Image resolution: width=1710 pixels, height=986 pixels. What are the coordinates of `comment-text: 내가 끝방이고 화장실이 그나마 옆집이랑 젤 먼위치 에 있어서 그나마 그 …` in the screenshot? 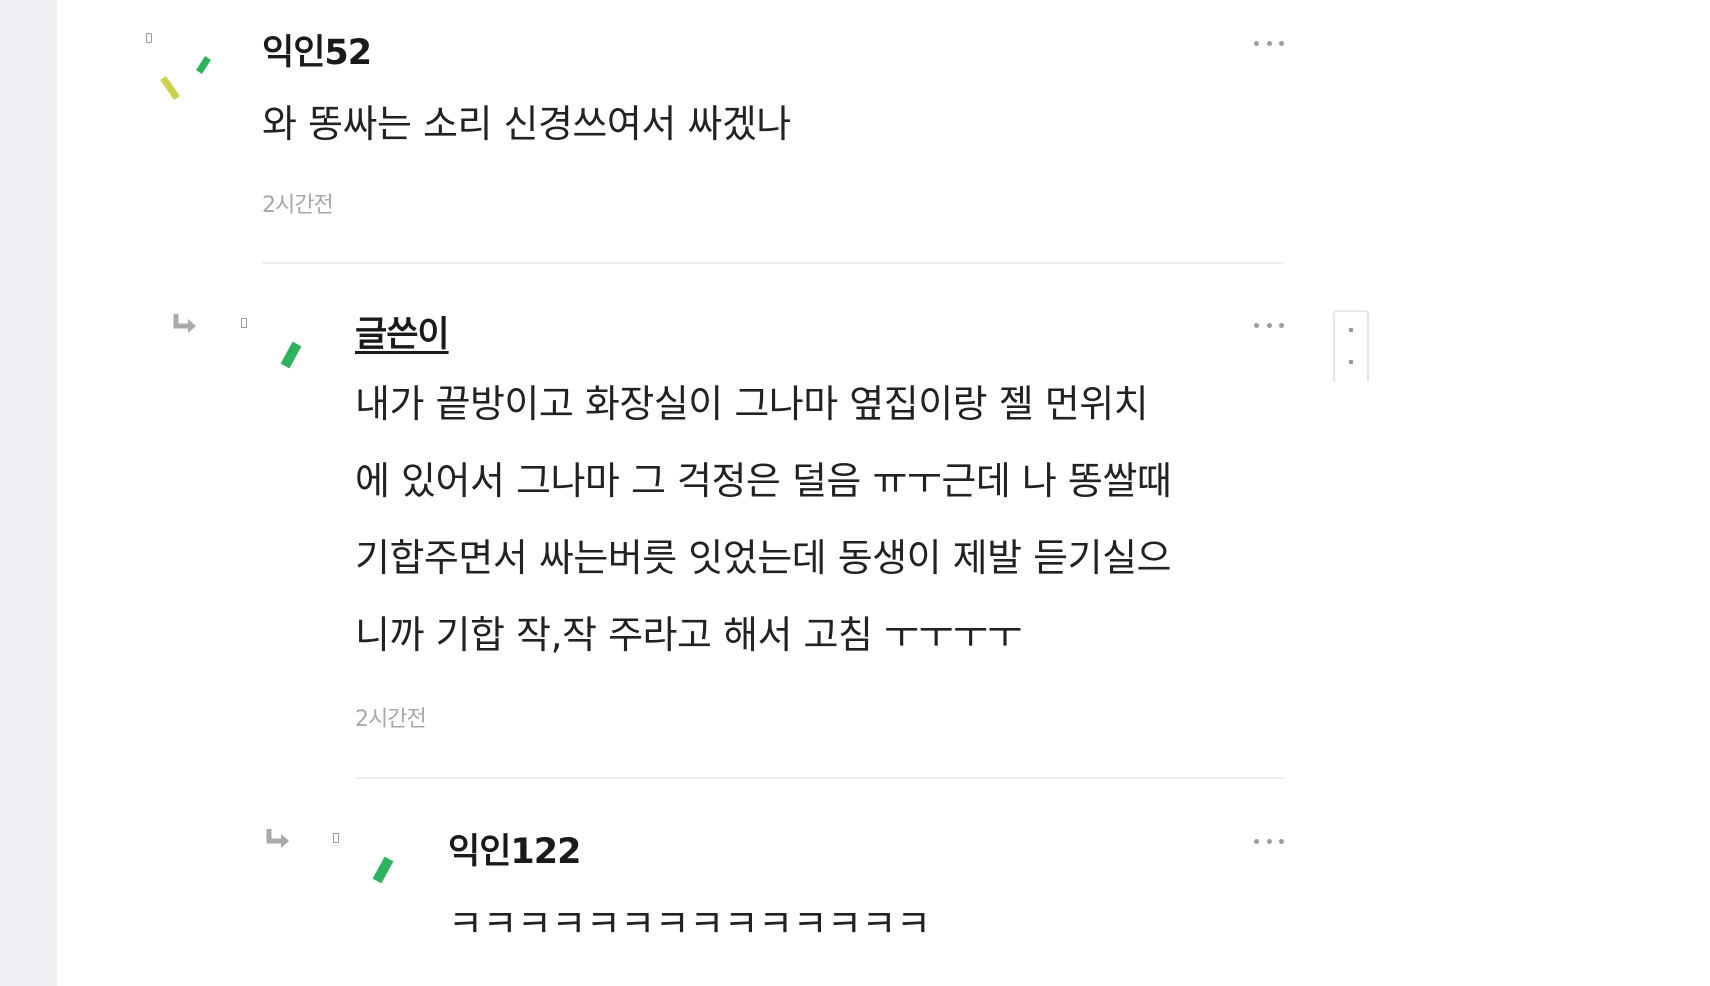 It's located at (763, 520).